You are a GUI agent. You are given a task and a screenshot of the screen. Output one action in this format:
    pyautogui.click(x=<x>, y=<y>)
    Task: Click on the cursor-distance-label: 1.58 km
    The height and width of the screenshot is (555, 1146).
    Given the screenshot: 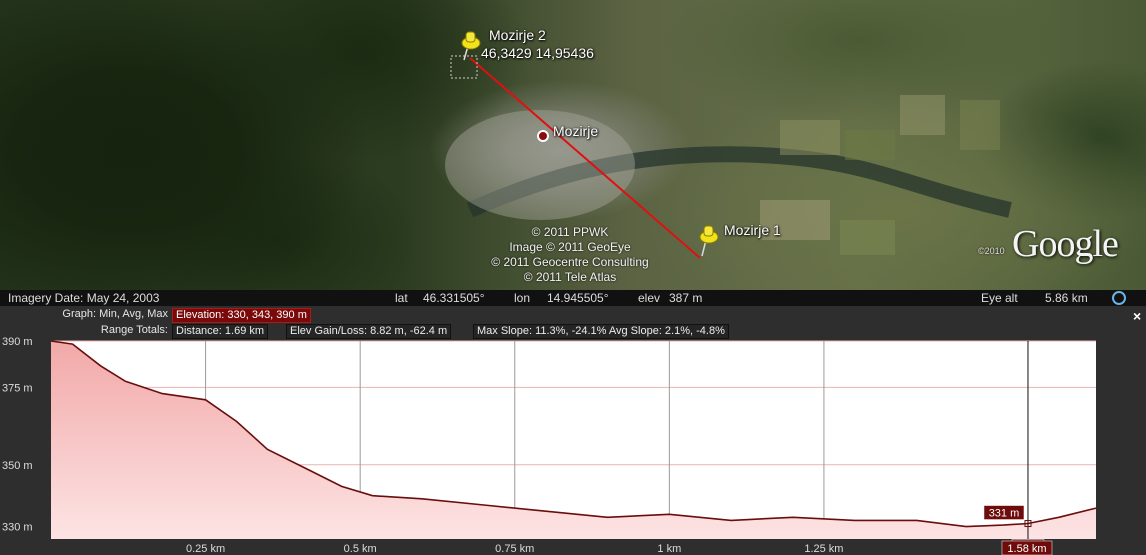 What is the action you would take?
    pyautogui.click(x=1026, y=549)
    